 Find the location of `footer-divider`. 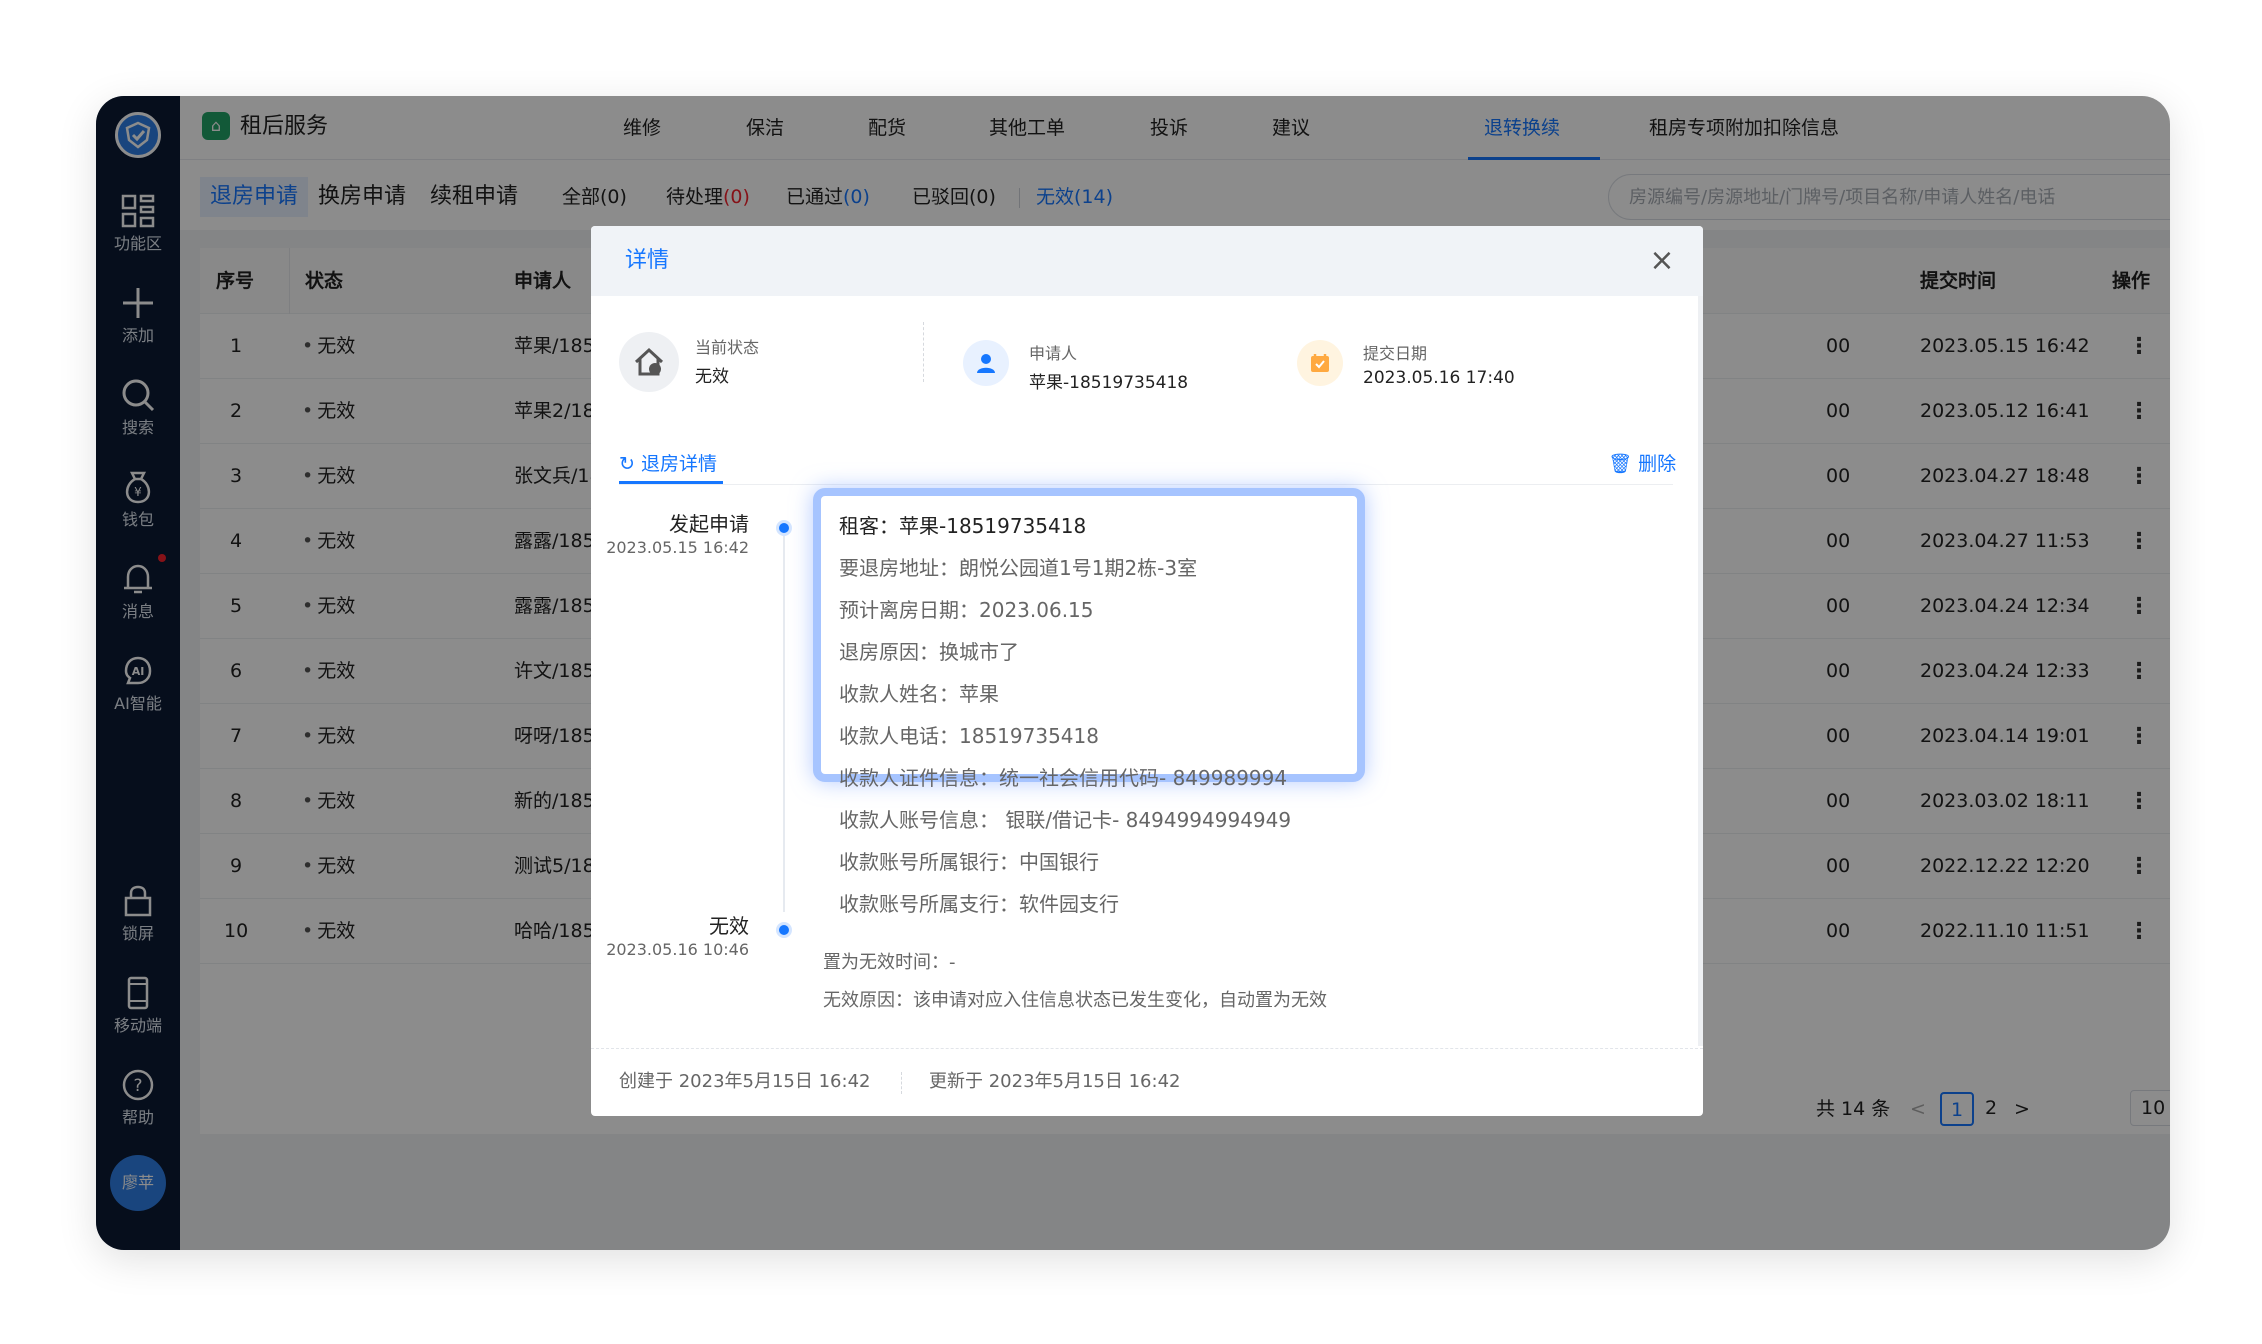

footer-divider is located at coordinates (1147, 1048).